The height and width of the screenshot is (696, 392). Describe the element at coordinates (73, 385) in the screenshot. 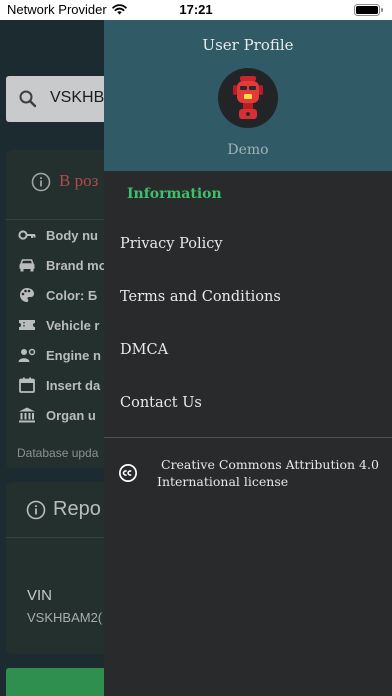

I see `row-label: Insert da` at that location.